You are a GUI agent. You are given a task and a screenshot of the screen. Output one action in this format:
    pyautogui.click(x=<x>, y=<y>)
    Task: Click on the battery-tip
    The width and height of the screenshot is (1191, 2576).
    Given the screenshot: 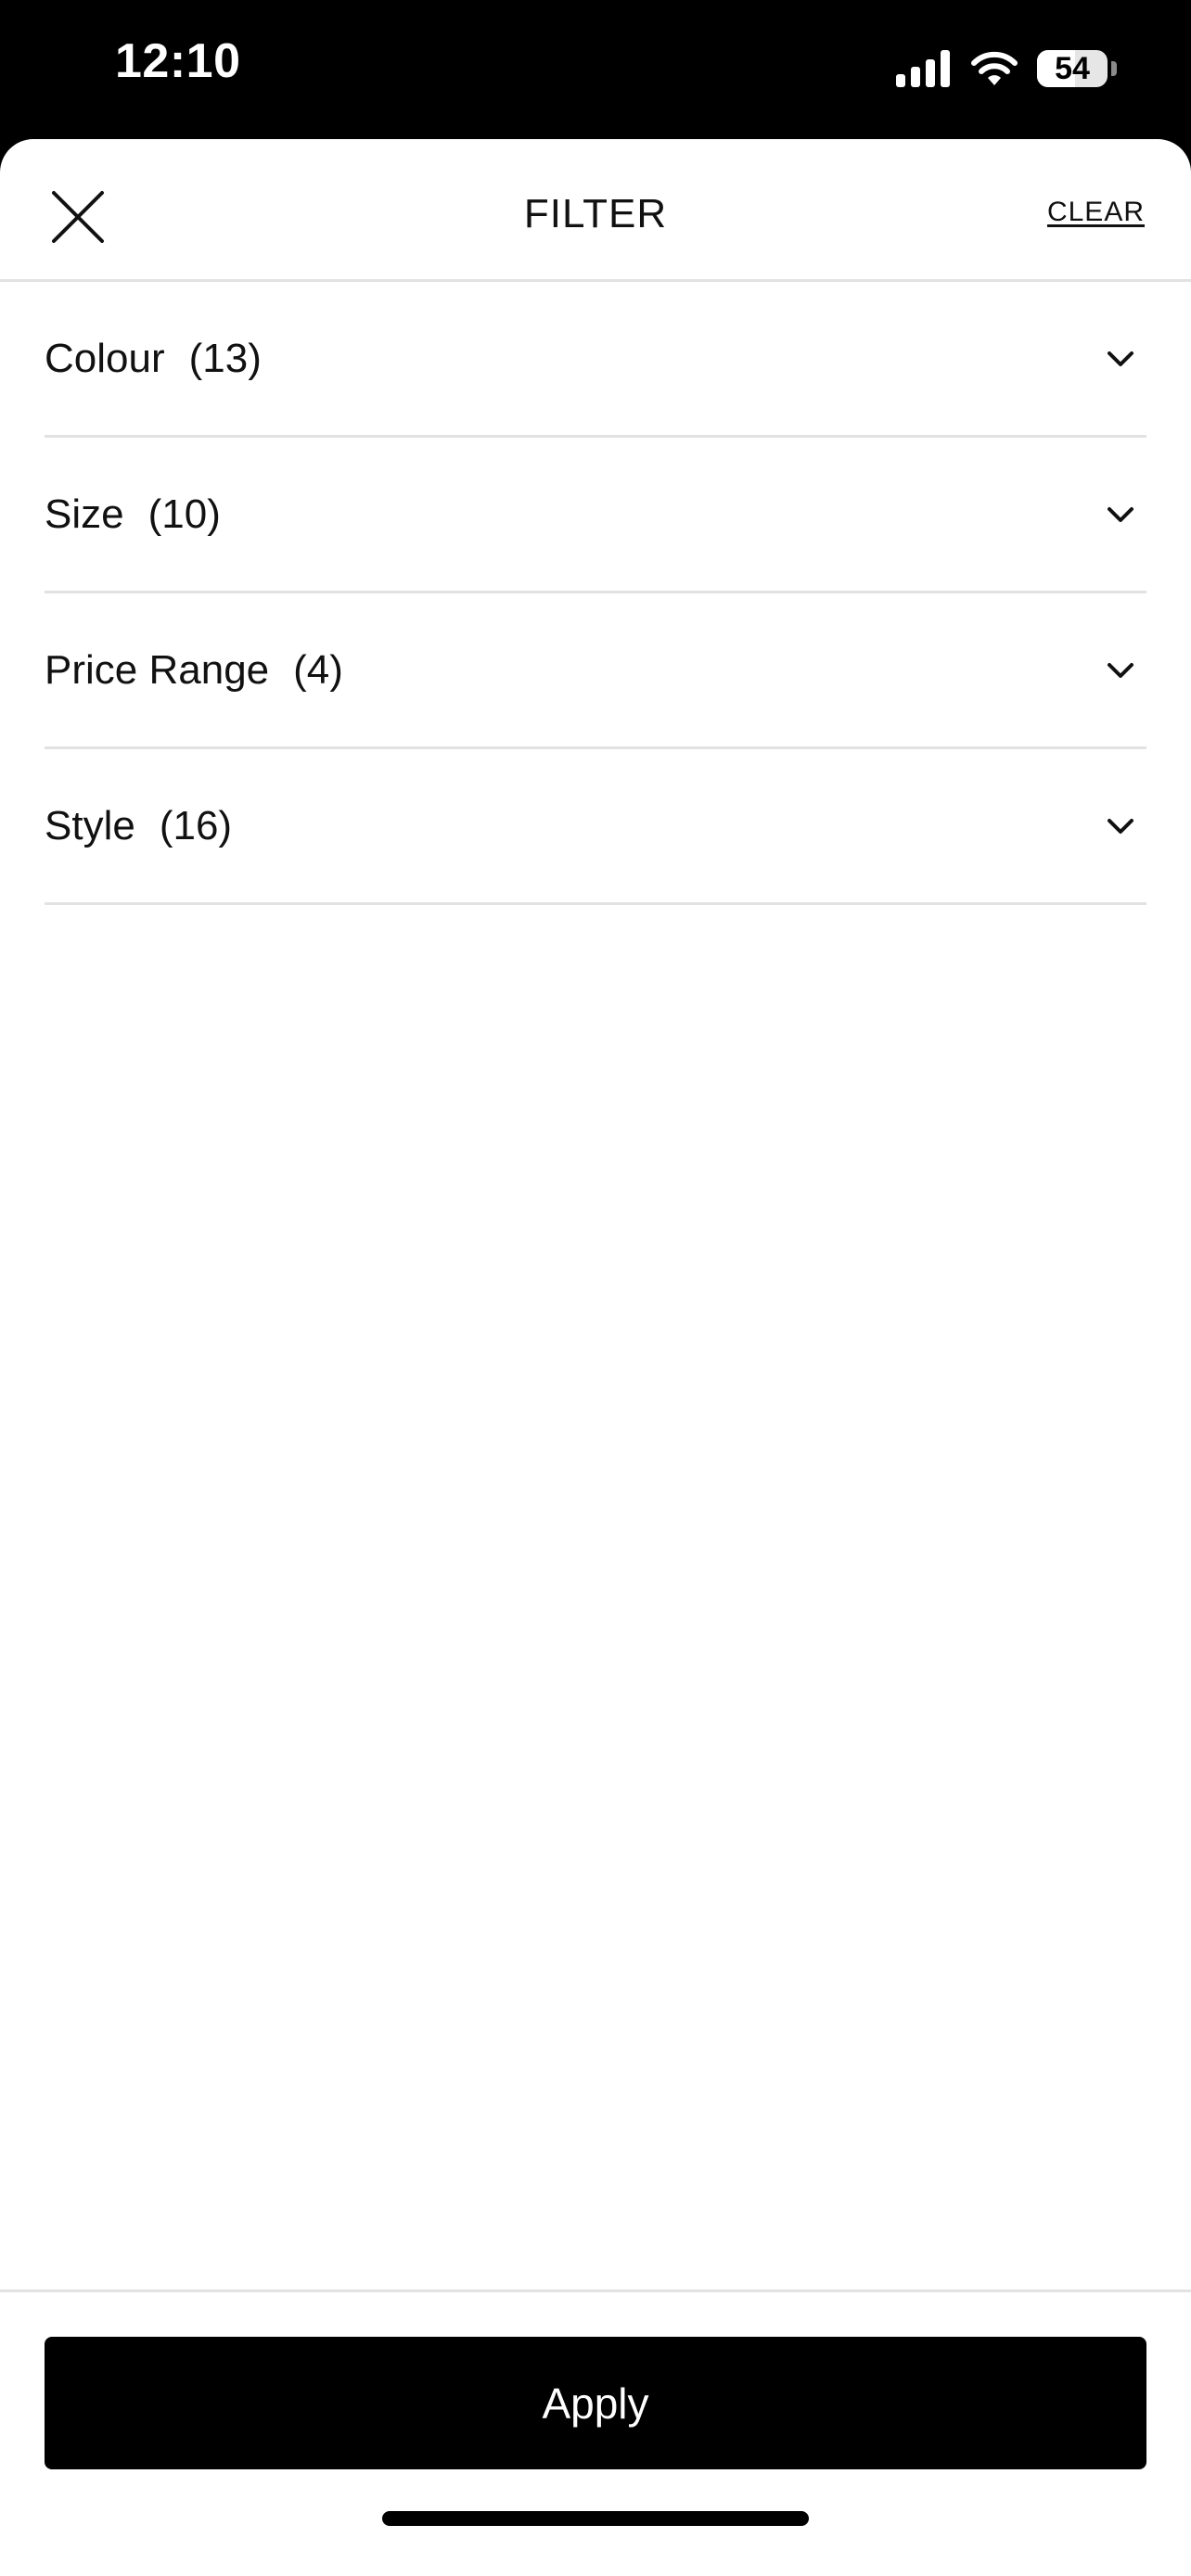 What is the action you would take?
    pyautogui.click(x=1114, y=68)
    